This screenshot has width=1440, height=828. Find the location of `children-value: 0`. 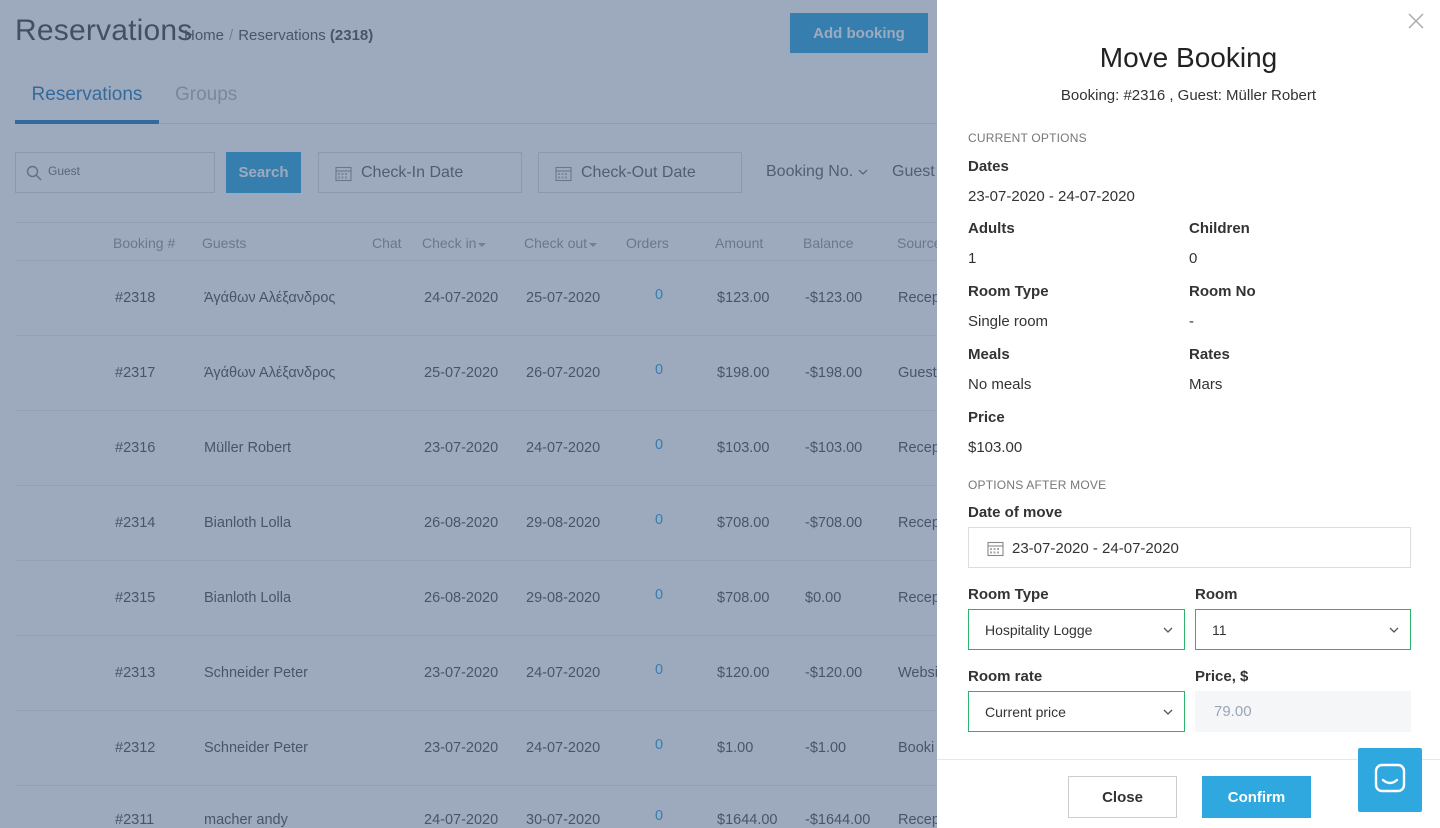

children-value: 0 is located at coordinates (1193, 258).